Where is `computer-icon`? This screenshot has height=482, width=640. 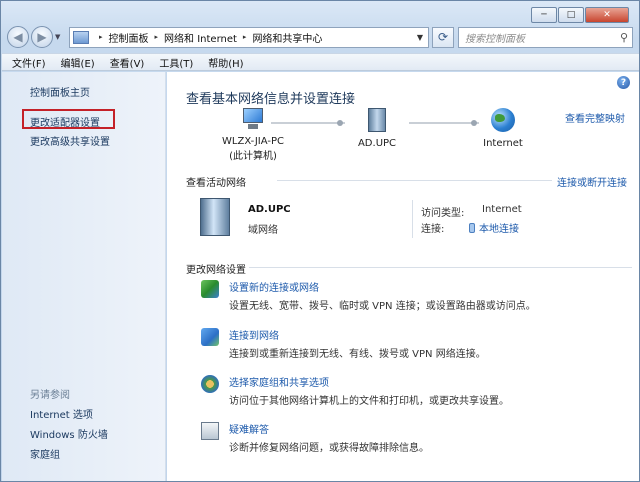
computer-icon is located at coordinates (253, 119).